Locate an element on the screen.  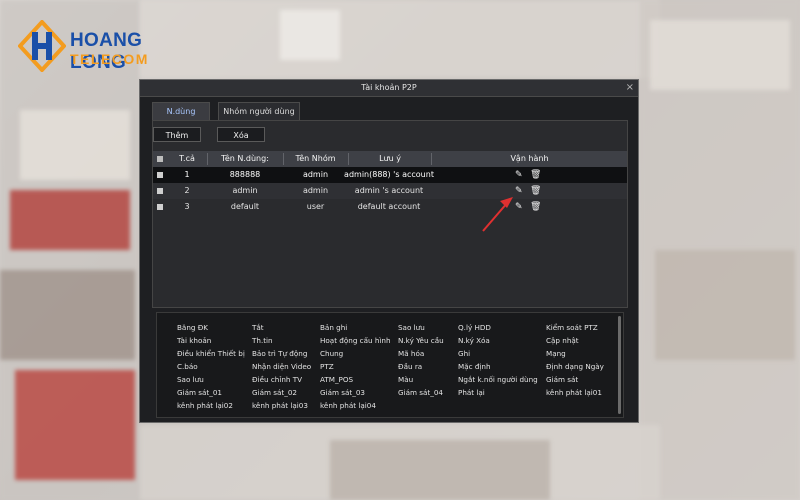
permission-item: Mạng is located at coordinates (556, 353).